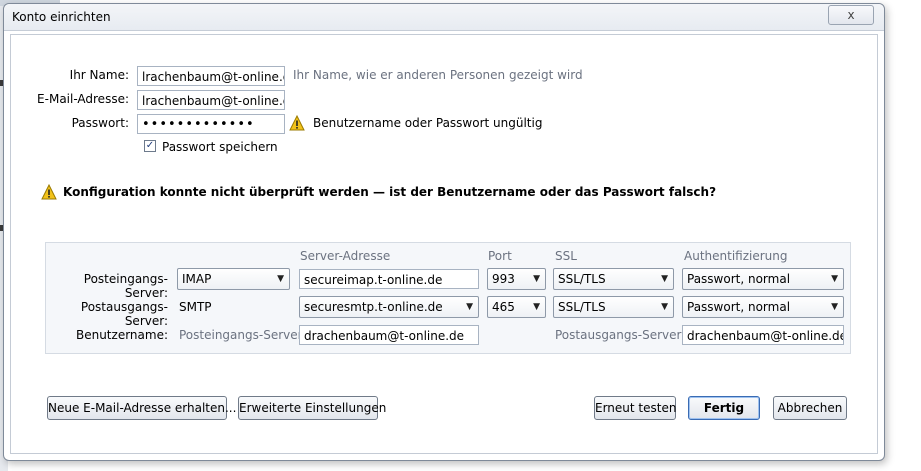  Describe the element at coordinates (61, 17) in the screenshot. I see `window-title: Konto einrichten` at that location.